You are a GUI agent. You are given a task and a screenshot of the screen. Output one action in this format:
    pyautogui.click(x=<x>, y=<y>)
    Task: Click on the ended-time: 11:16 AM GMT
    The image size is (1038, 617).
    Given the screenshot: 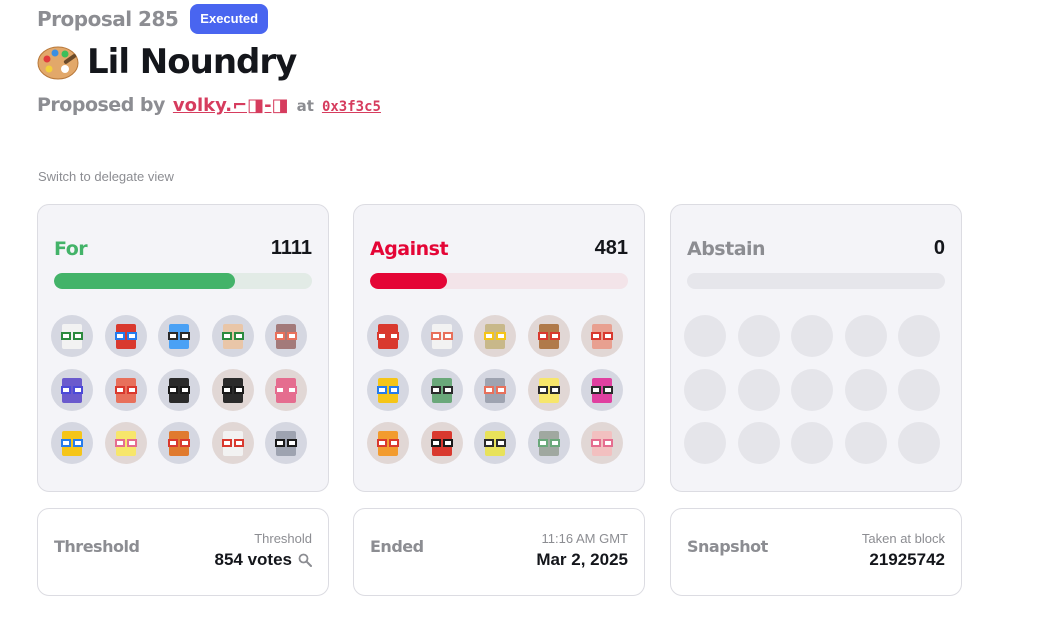 What is the action you would take?
    pyautogui.click(x=584, y=538)
    